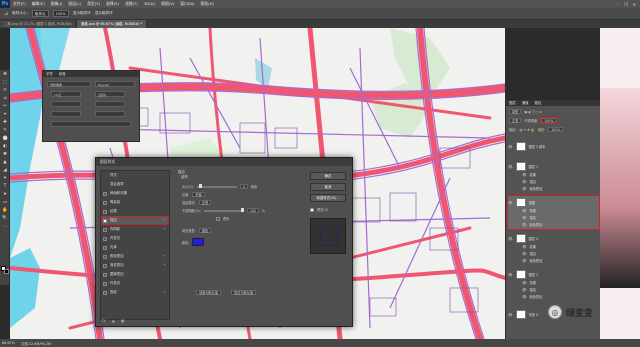  What do you see at coordinates (135, 184) in the screenshot?
I see `style-list-item: 混合选项` at bounding box center [135, 184].